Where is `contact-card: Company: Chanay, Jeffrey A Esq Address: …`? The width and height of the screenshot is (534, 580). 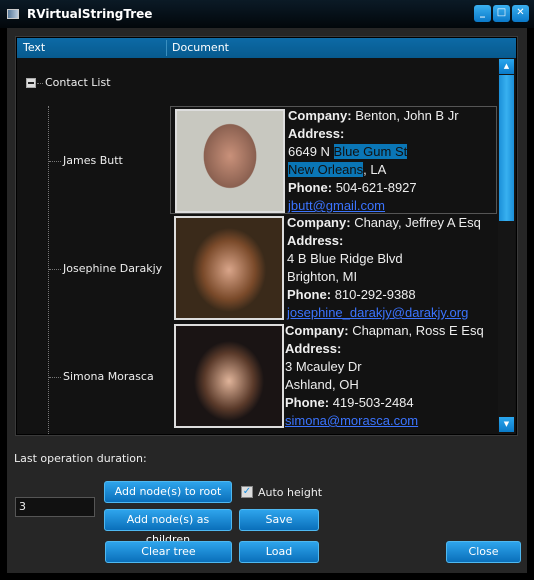 contact-card: Company: Chanay, Jeffrey A Esq Address: … is located at coordinates (333, 268).